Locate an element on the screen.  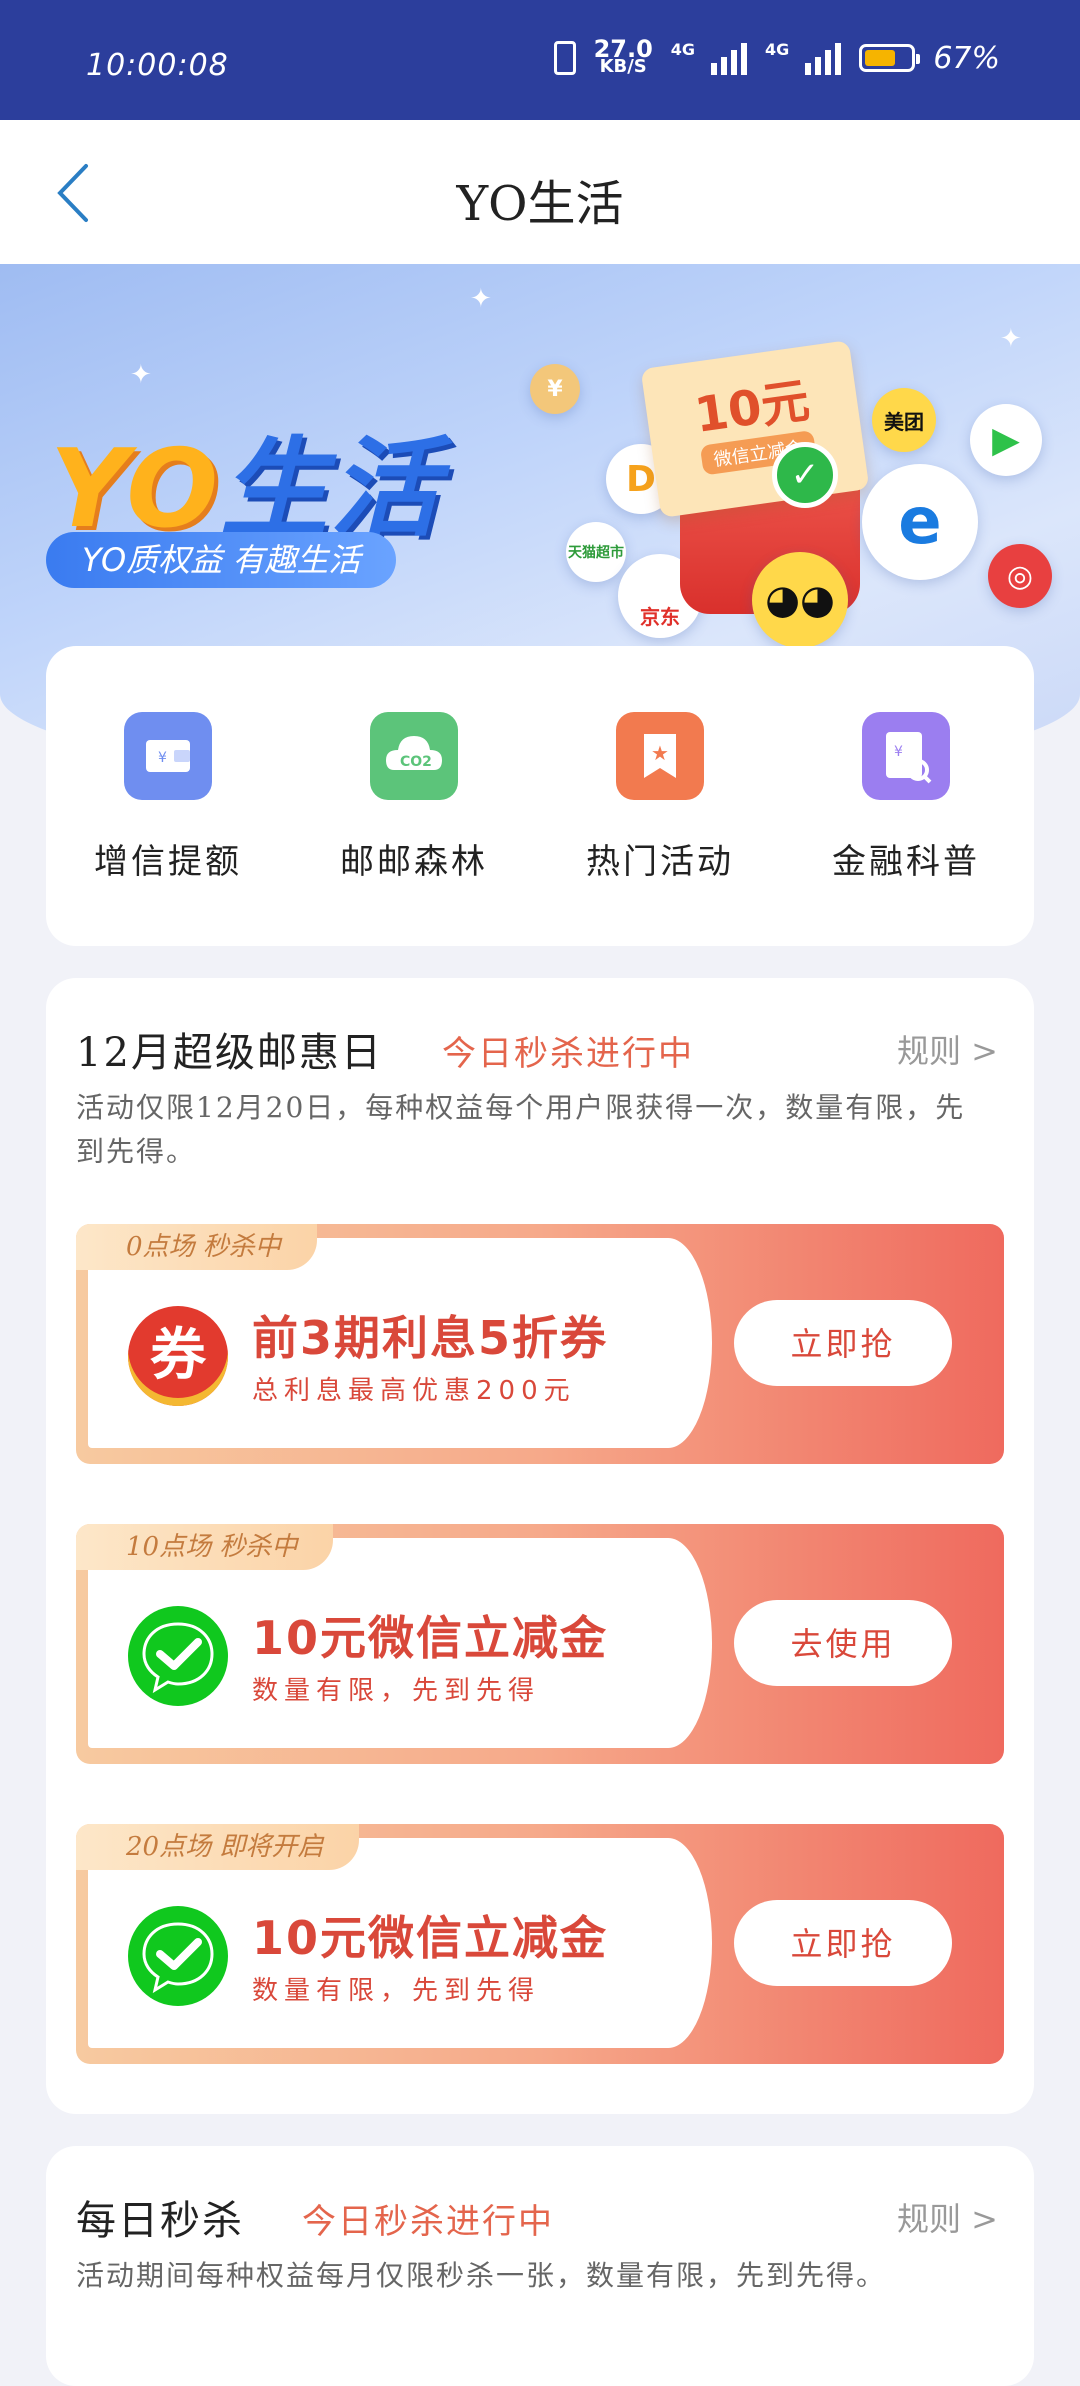
co2-cloud-icon: CO2 is located at coordinates (414, 756).